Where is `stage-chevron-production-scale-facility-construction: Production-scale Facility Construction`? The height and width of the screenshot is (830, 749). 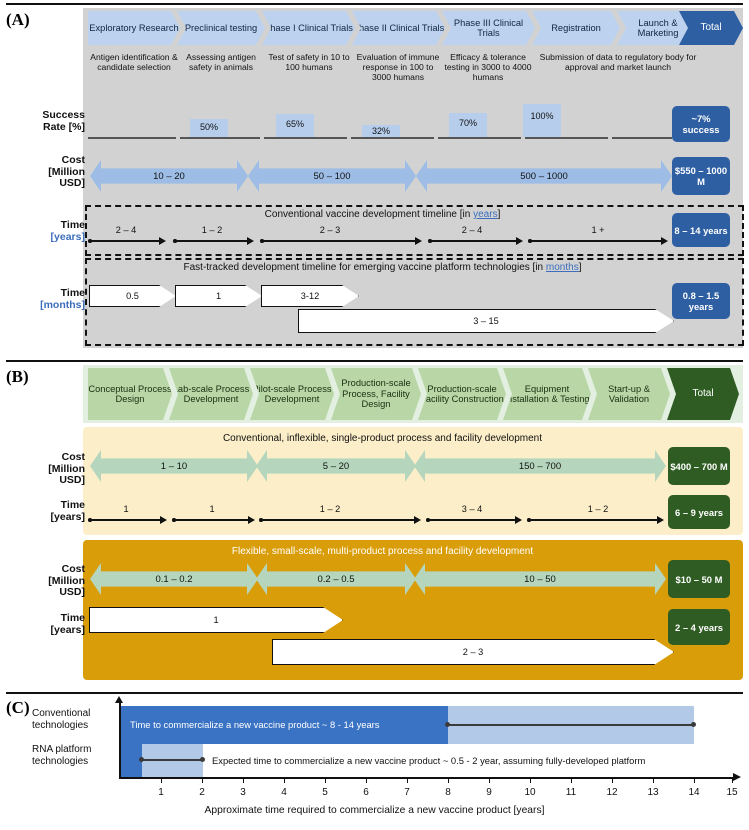
stage-chevron-production-scale-facility-construction: Production-scale Facility Construction is located at coordinates (462, 394).